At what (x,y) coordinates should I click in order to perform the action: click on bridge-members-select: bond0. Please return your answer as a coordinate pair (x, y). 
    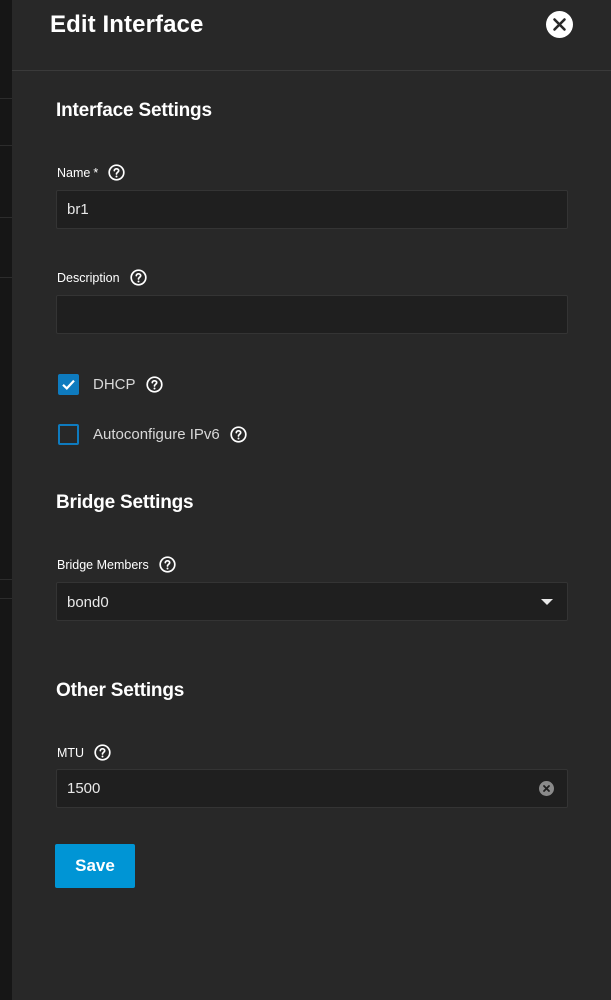
    Looking at the image, I should click on (312, 601).